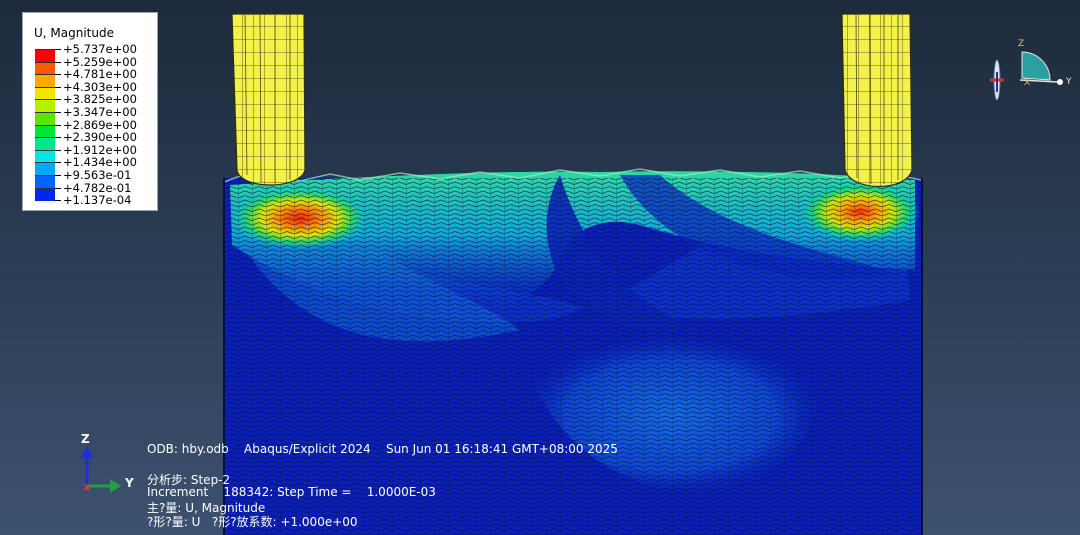  What do you see at coordinates (100, 49) in the screenshot?
I see `legend-value-label: +5.737e+00` at bounding box center [100, 49].